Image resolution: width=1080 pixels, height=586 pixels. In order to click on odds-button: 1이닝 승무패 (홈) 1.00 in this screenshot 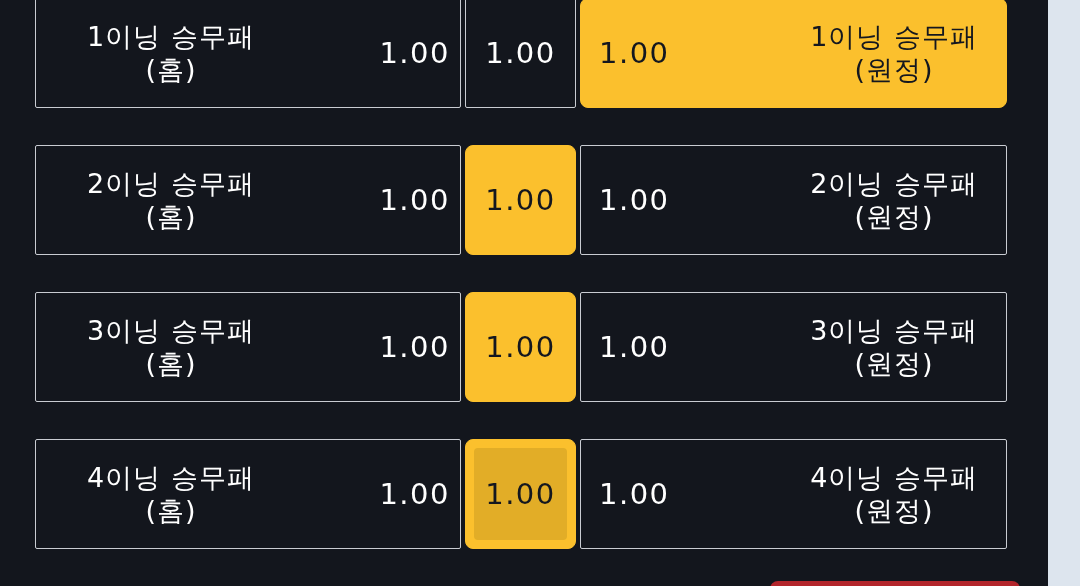, I will do `click(248, 54)`.